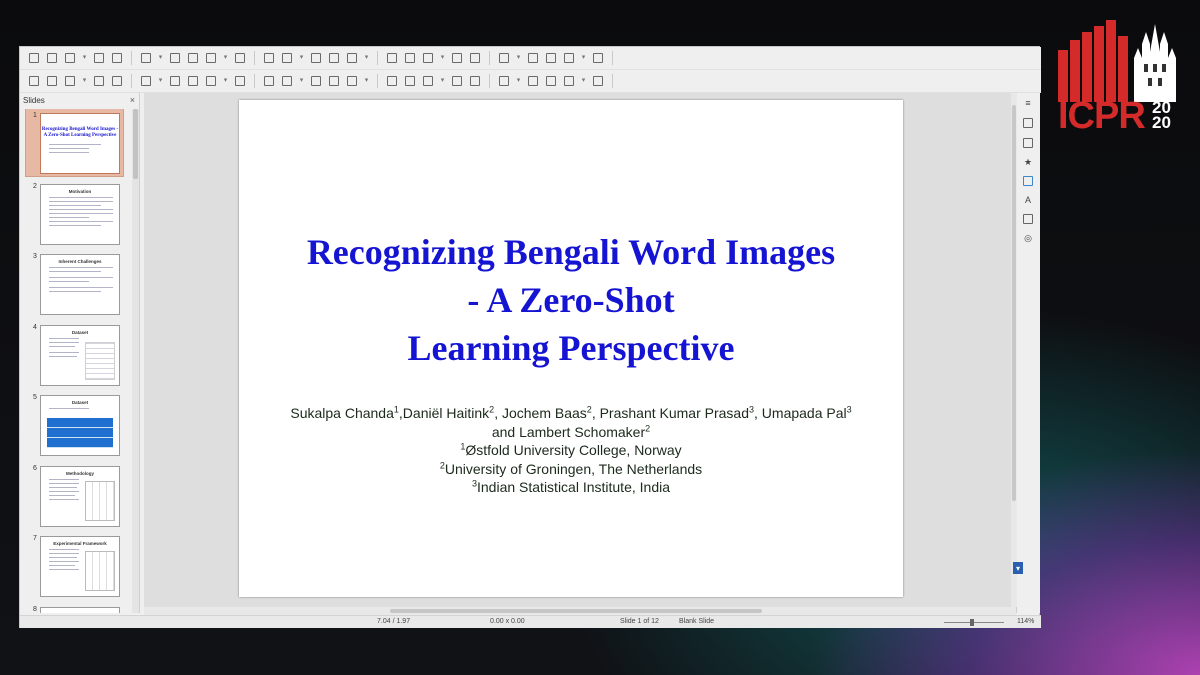 The width and height of the screenshot is (1200, 675). What do you see at coordinates (392, 81) in the screenshot?
I see `stars-icon` at bounding box center [392, 81].